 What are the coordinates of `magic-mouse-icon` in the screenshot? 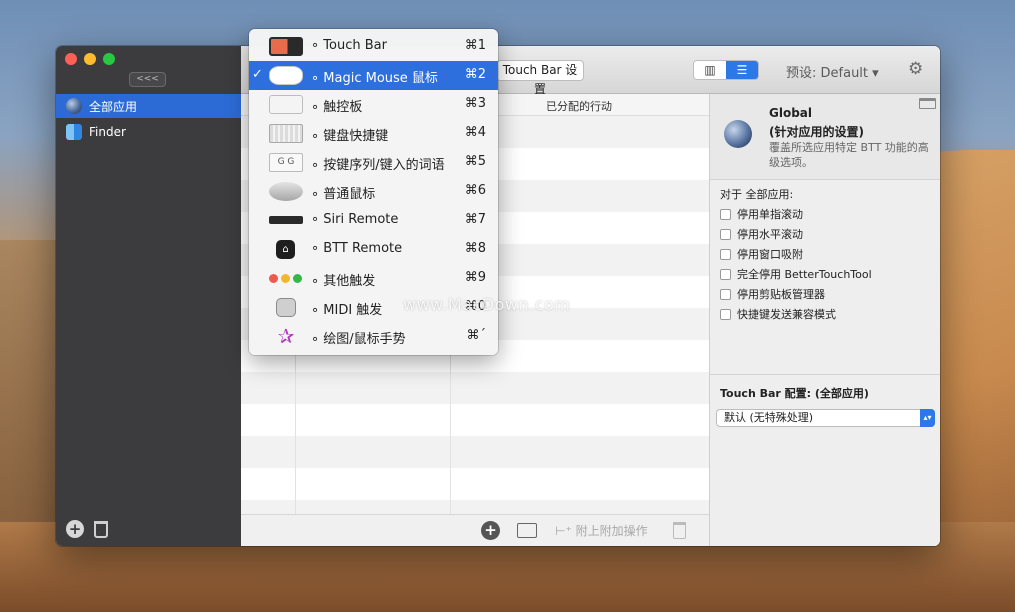 It's located at (286, 75).